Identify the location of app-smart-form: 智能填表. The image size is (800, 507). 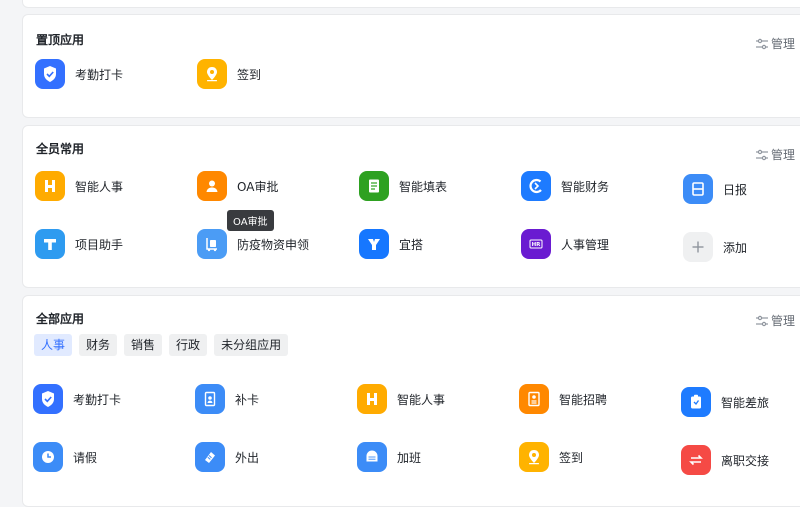
(403, 186).